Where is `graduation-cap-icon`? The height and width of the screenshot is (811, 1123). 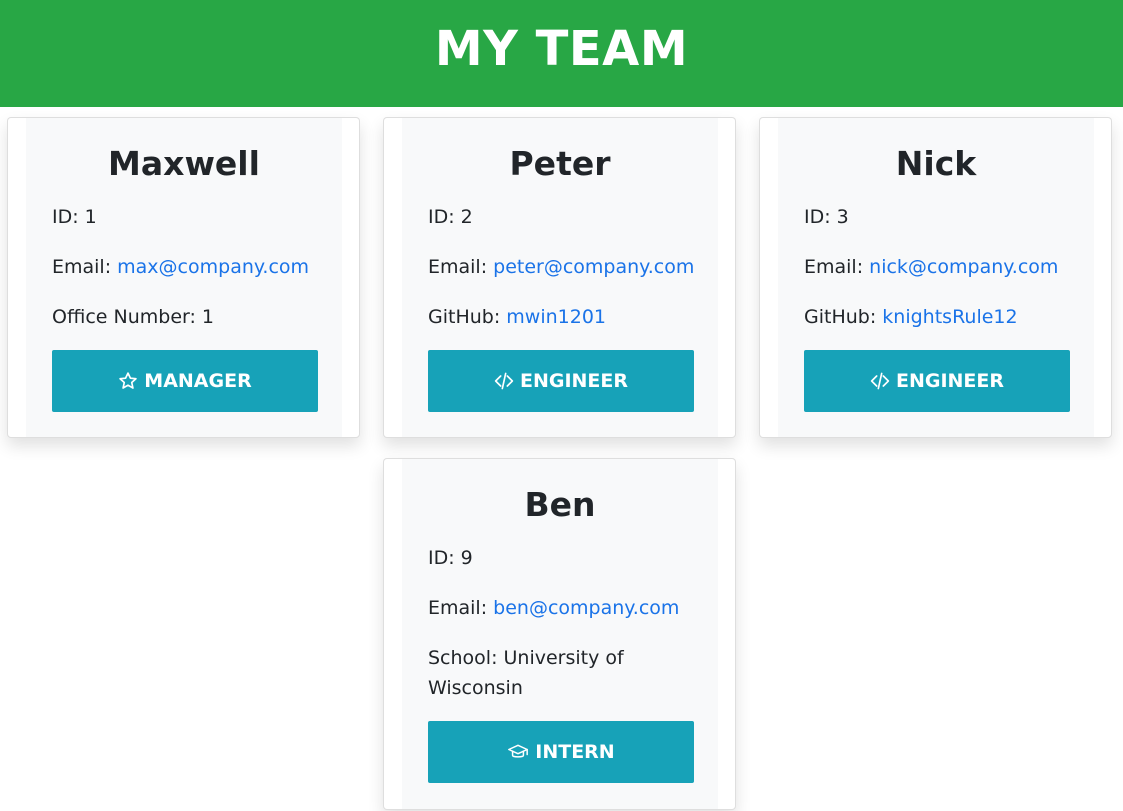 graduation-cap-icon is located at coordinates (518, 751).